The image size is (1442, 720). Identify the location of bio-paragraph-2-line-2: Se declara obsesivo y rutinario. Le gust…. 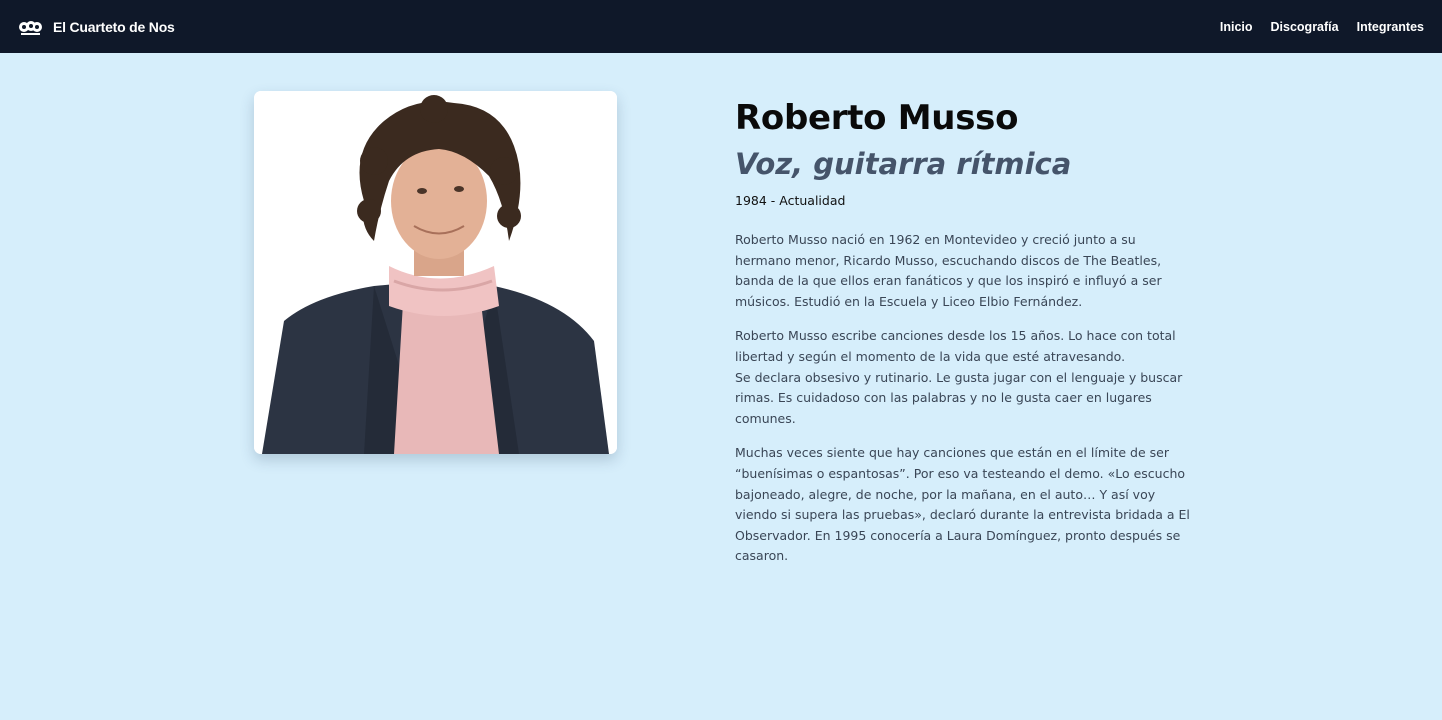
(959, 397).